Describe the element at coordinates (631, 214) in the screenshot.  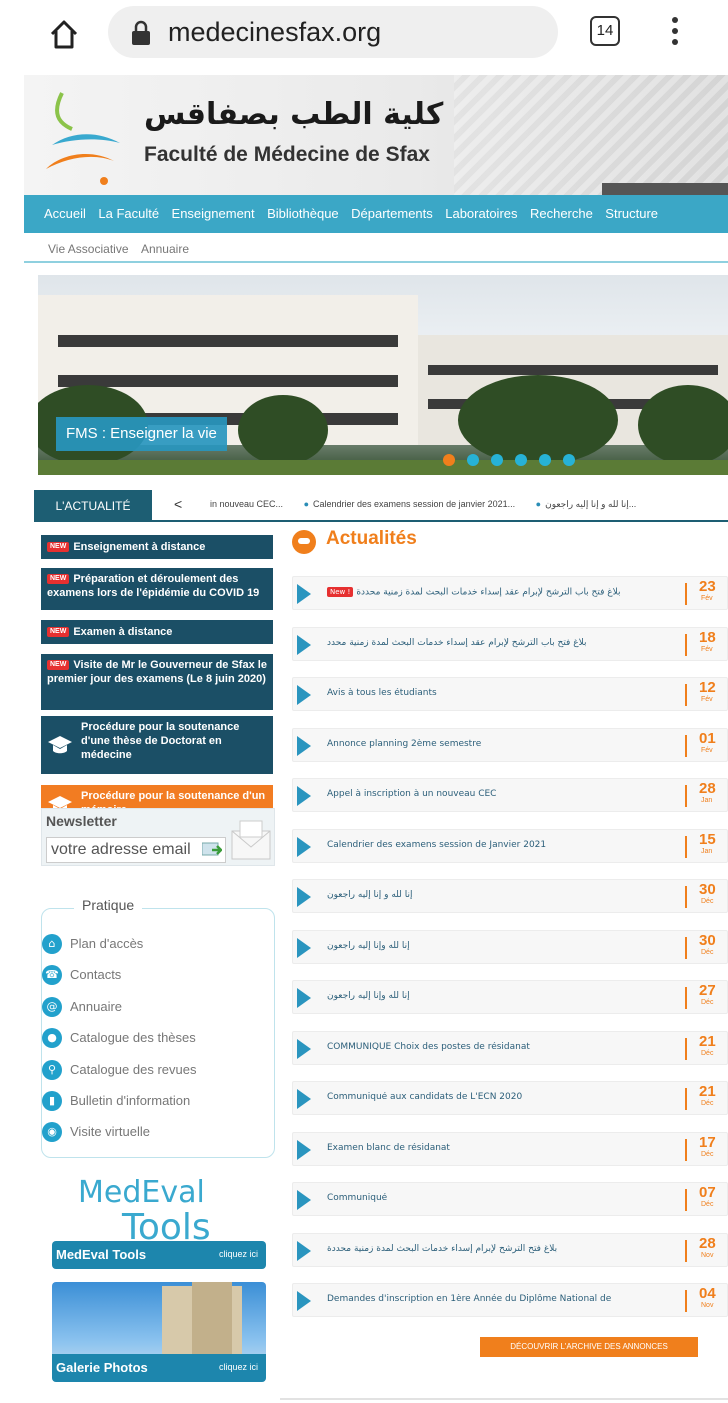
I see `nav-structure: Structure` at that location.